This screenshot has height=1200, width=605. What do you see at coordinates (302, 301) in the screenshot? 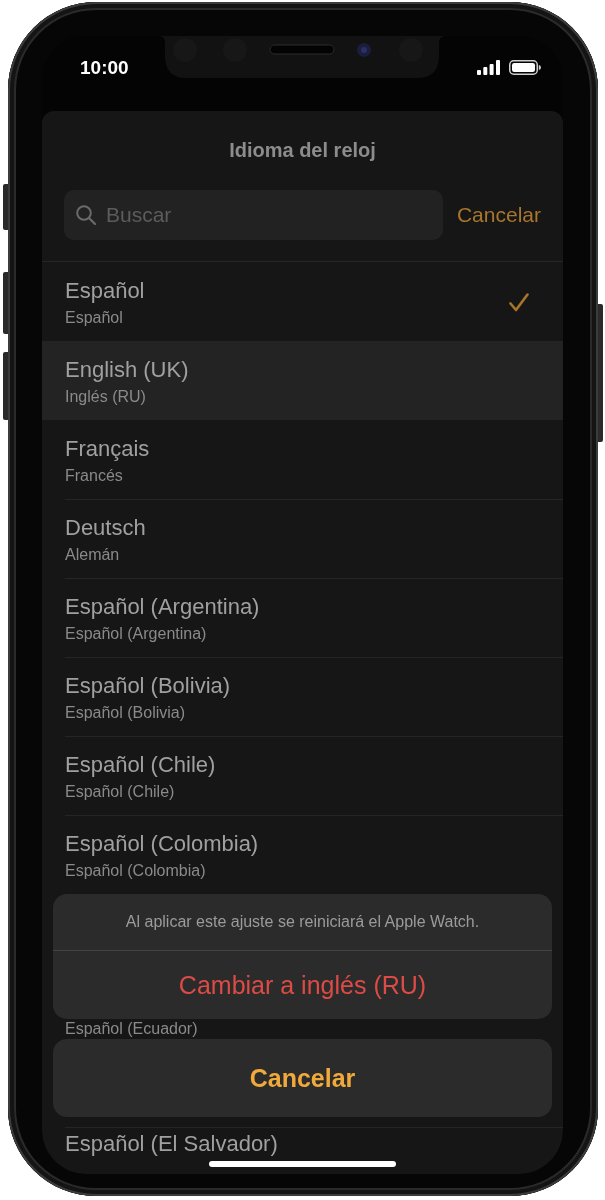
I see `language-row: Español Español` at bounding box center [302, 301].